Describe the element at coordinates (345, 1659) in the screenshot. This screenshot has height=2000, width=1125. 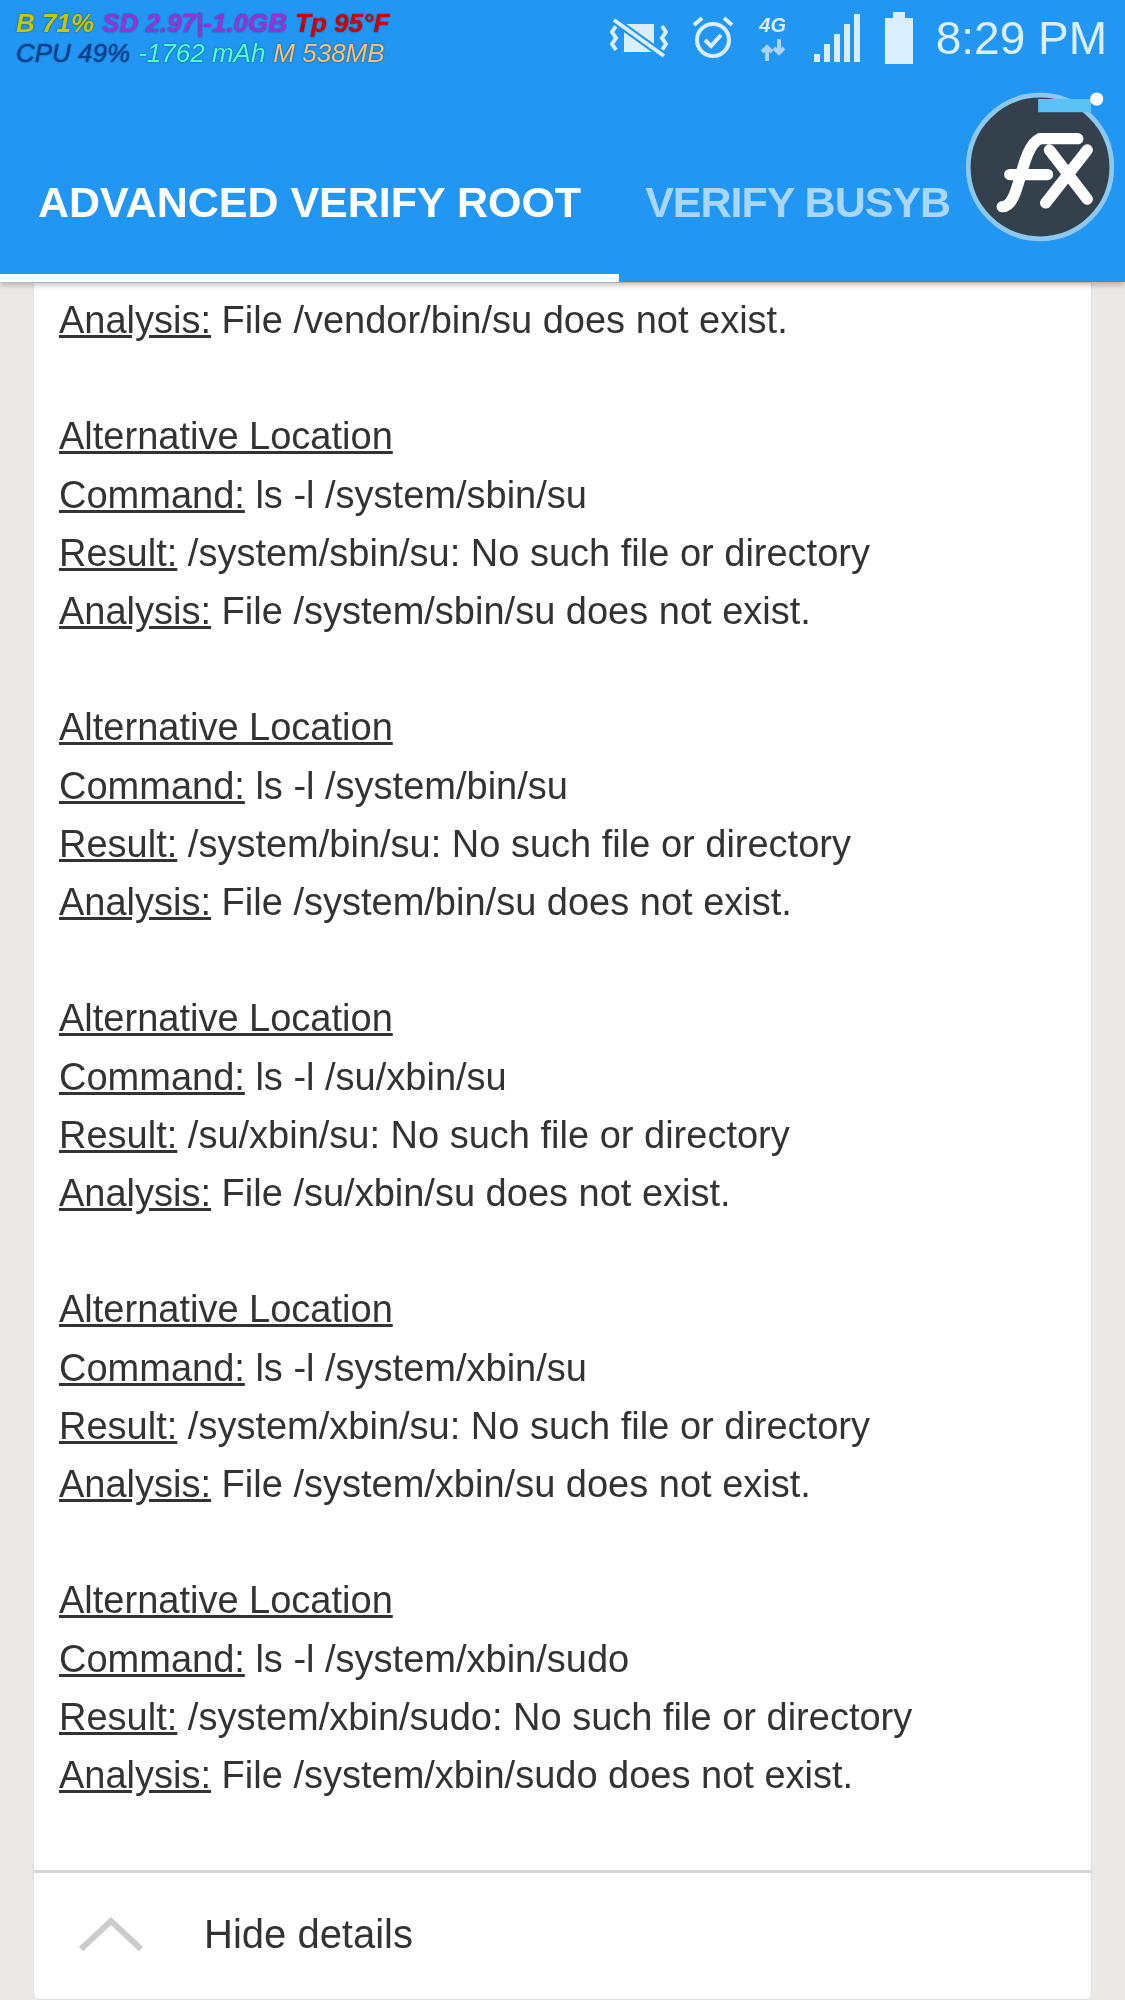
I see `detail-line: Command: ls -l /system/xbin/sudo` at that location.